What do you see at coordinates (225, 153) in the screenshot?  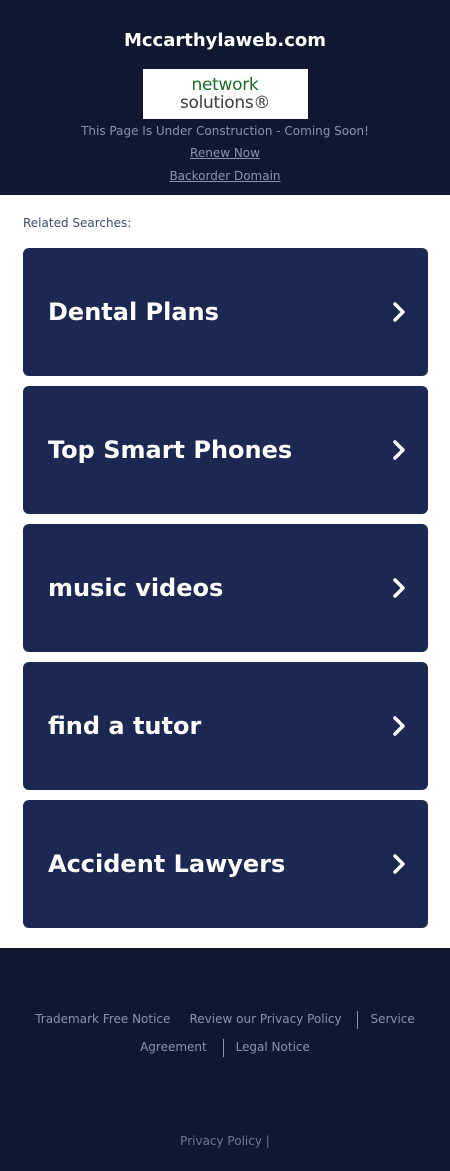 I see `renew-now-link: Renew Now` at bounding box center [225, 153].